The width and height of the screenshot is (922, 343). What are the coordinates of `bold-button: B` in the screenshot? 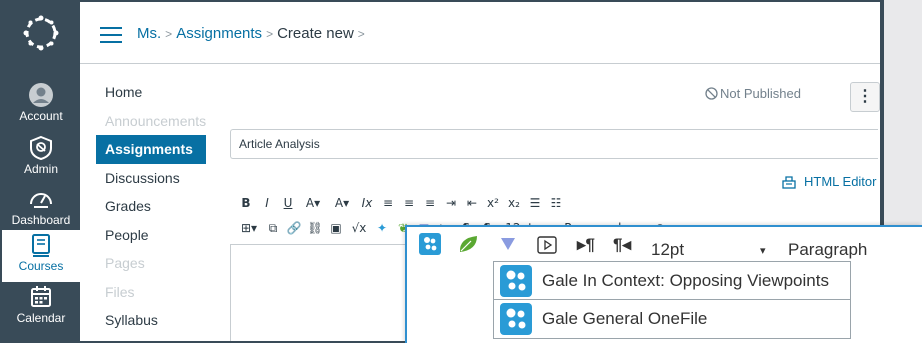 It's located at (246, 203).